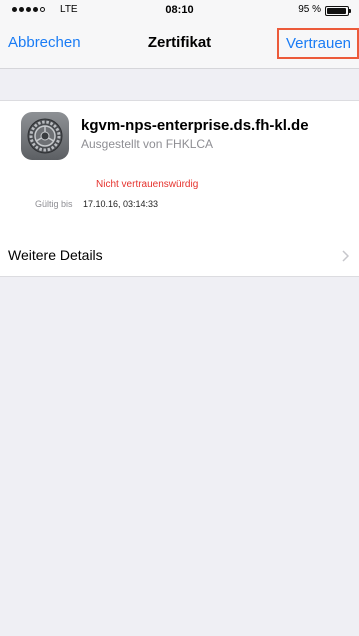 This screenshot has width=359, height=636. Describe the element at coordinates (179, 11) in the screenshot. I see `status-bar: LTE 08:10 95 %` at that location.